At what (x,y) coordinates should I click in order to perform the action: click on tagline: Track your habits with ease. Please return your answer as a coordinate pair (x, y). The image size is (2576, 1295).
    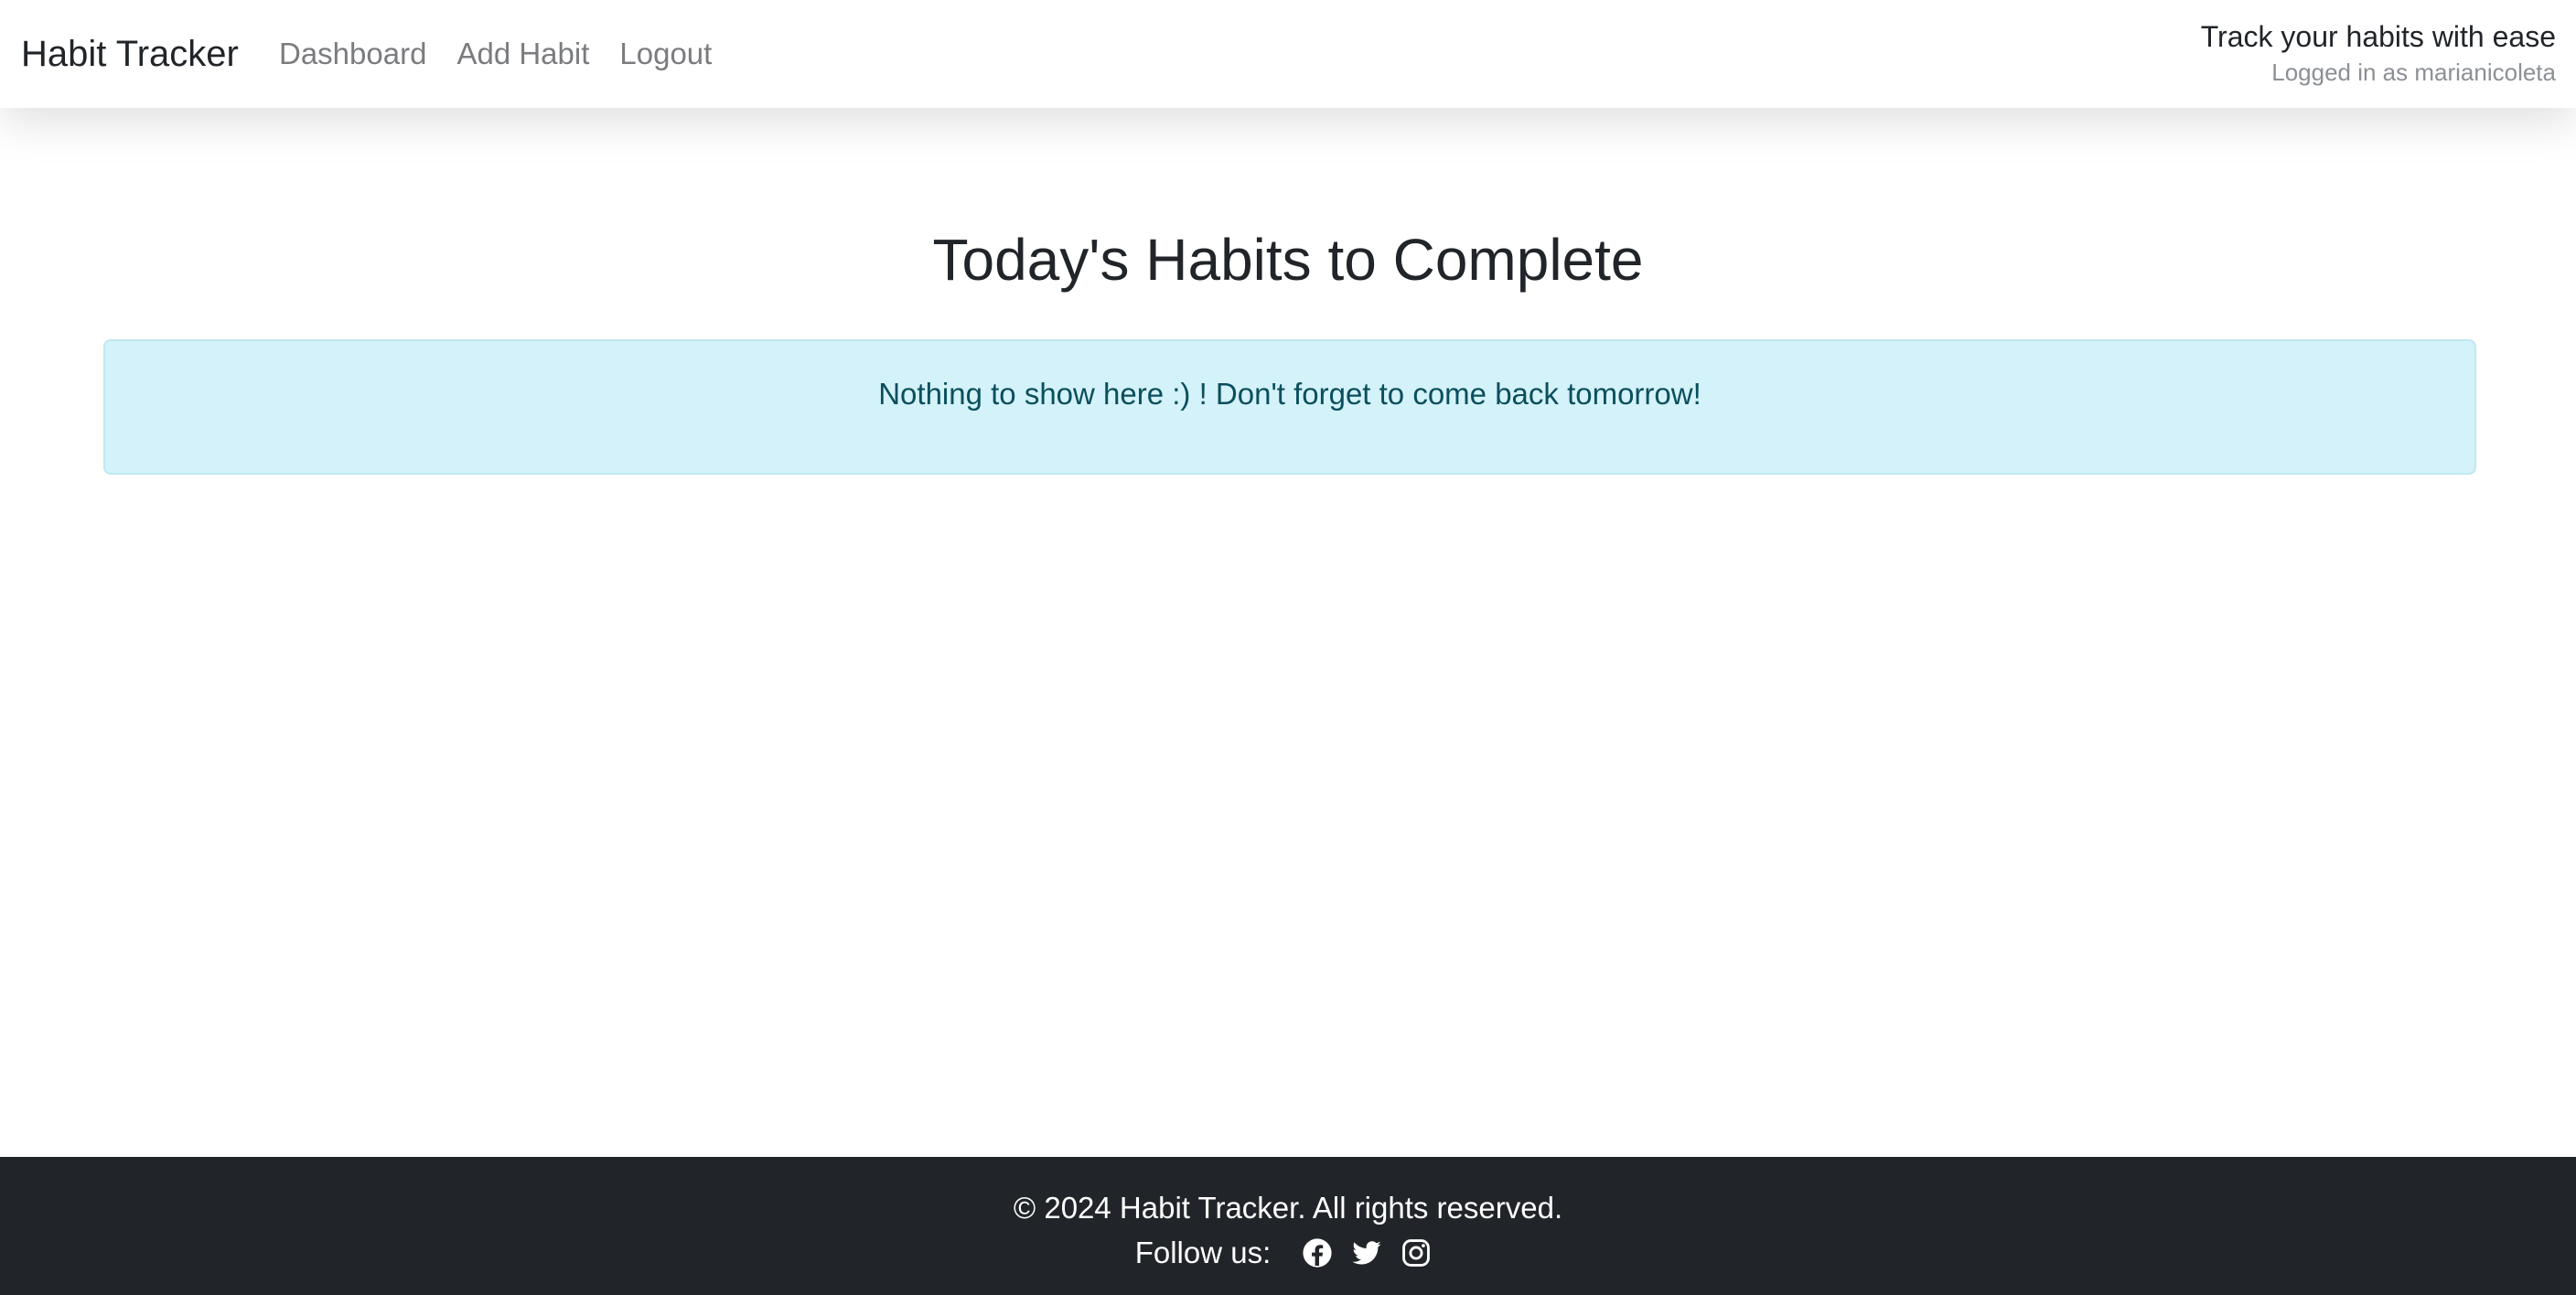
    Looking at the image, I should click on (2378, 36).